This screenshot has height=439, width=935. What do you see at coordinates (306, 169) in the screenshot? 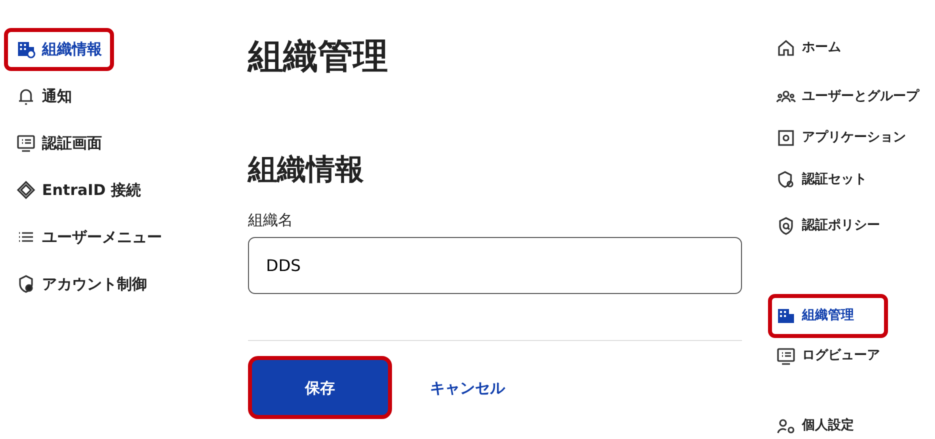
I see `section-title: 組織情報` at bounding box center [306, 169].